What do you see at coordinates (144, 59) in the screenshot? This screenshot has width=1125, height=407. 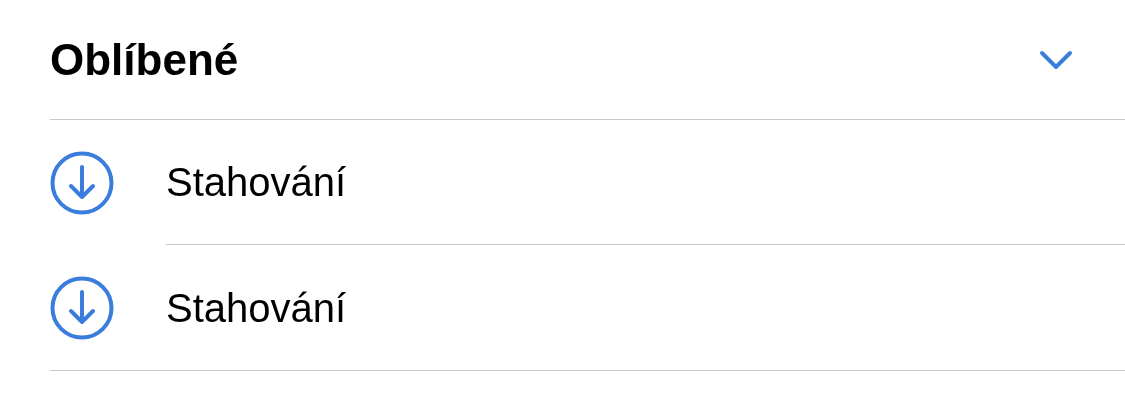 I see `section-title: Oblíbené` at bounding box center [144, 59].